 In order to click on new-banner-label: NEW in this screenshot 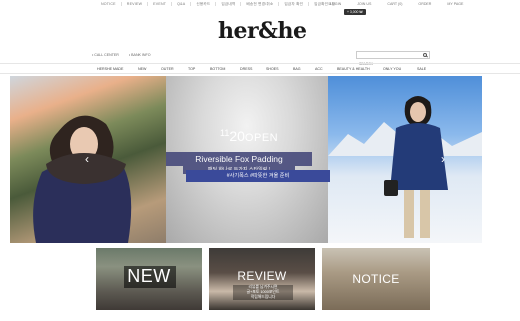, I will do `click(149, 276)`.